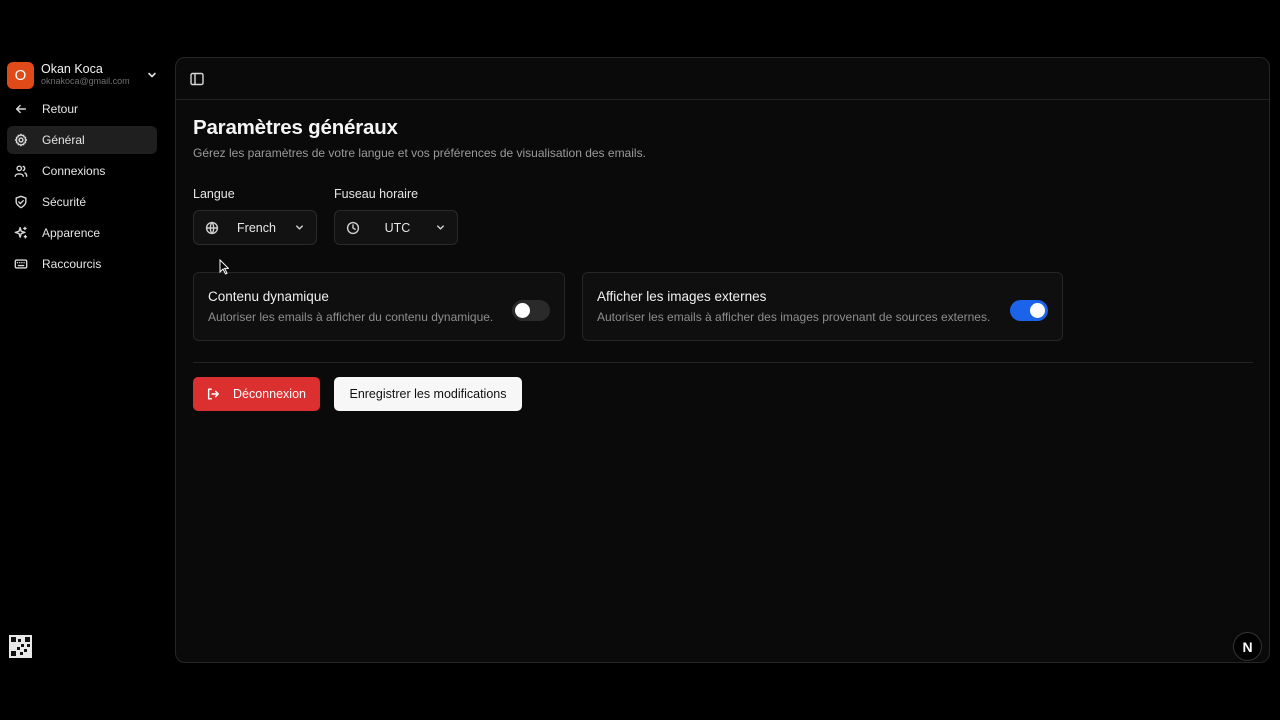 This screenshot has height=720, width=1280. I want to click on dynamic-content-title: Contenu dynamique, so click(268, 296).